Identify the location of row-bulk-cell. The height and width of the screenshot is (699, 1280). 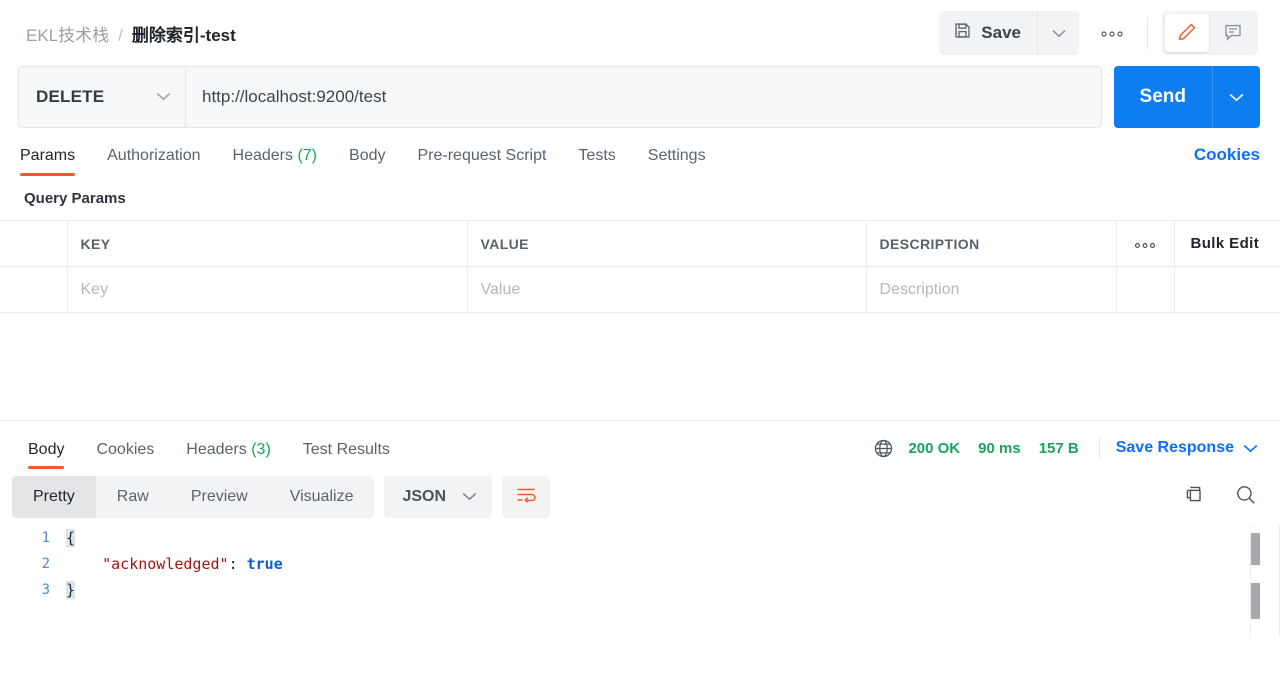
(1227, 289).